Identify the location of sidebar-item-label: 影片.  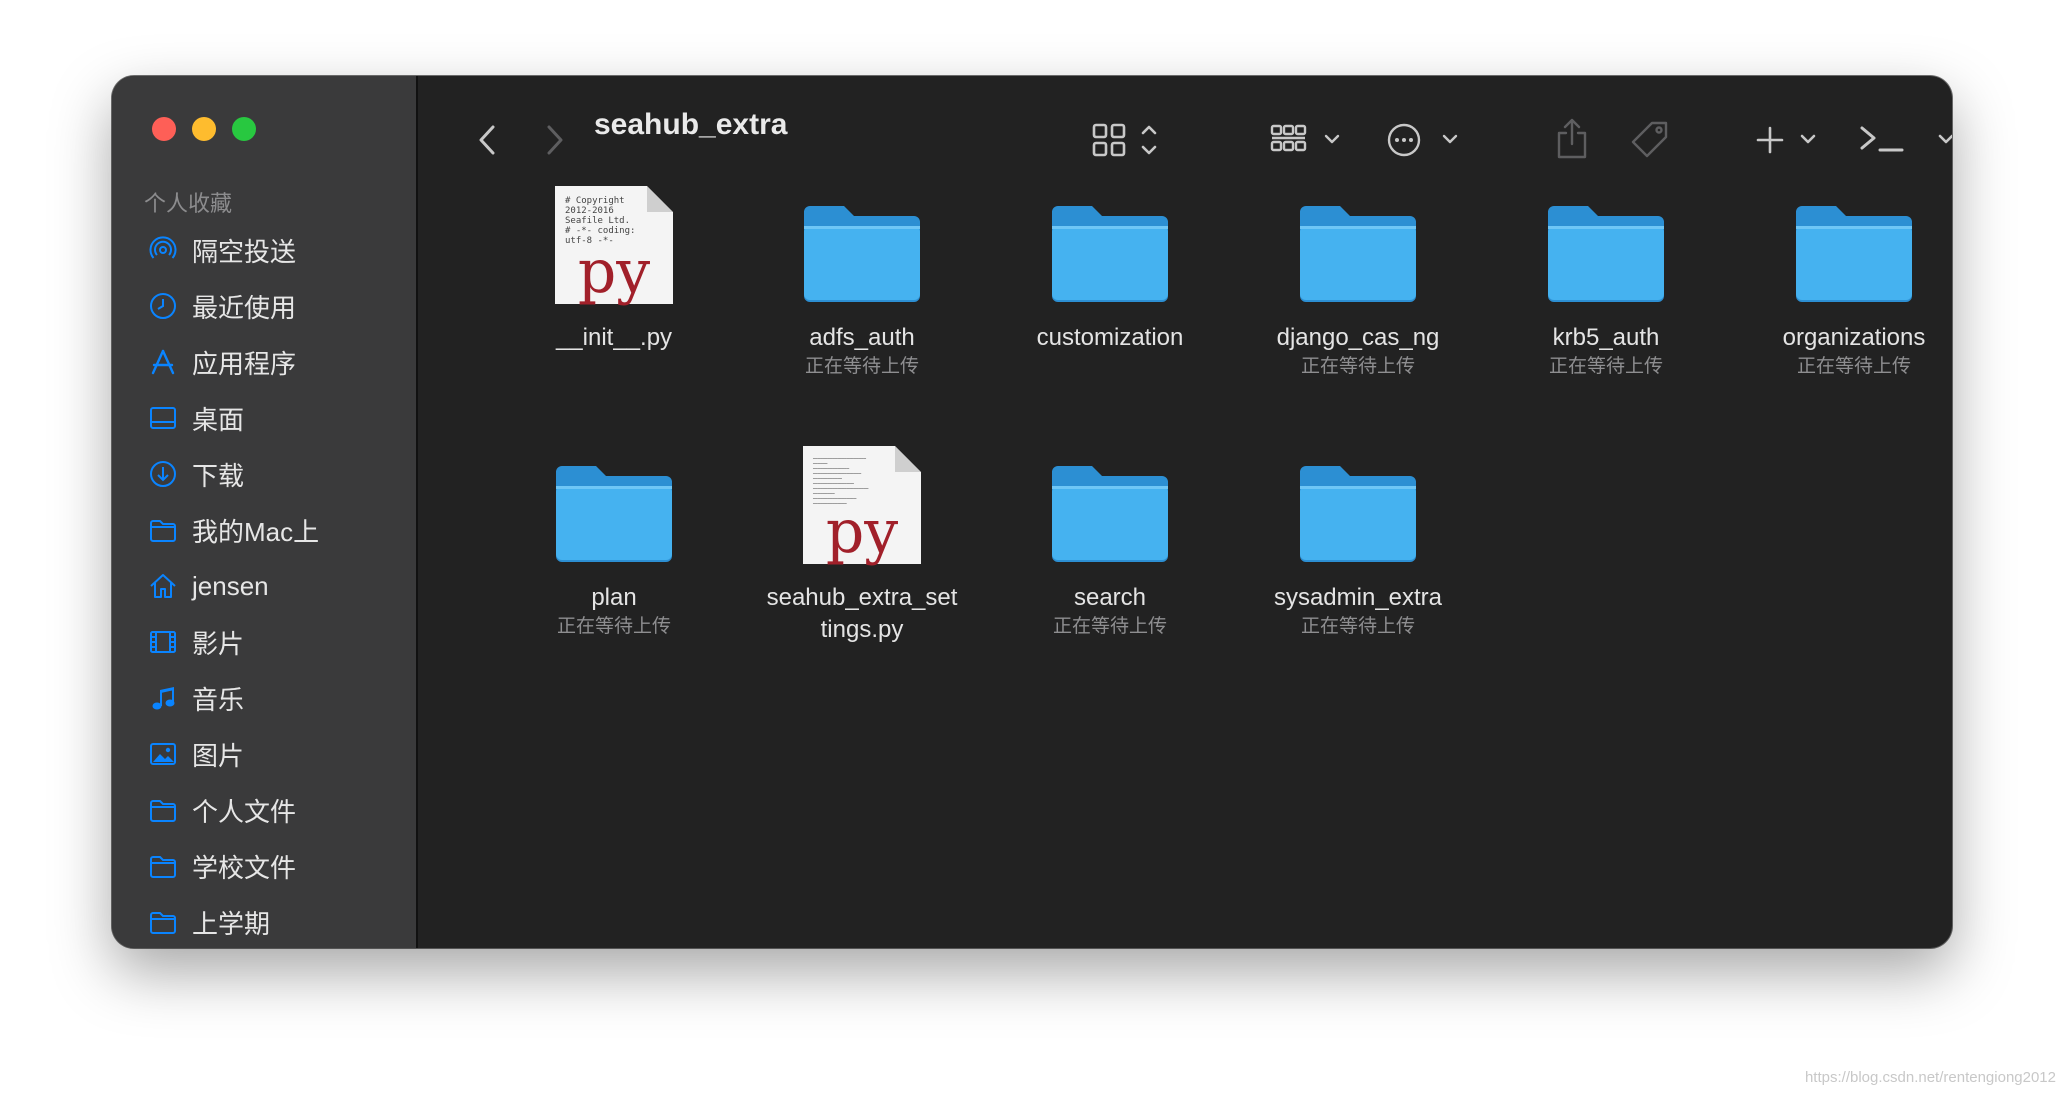
(218, 643).